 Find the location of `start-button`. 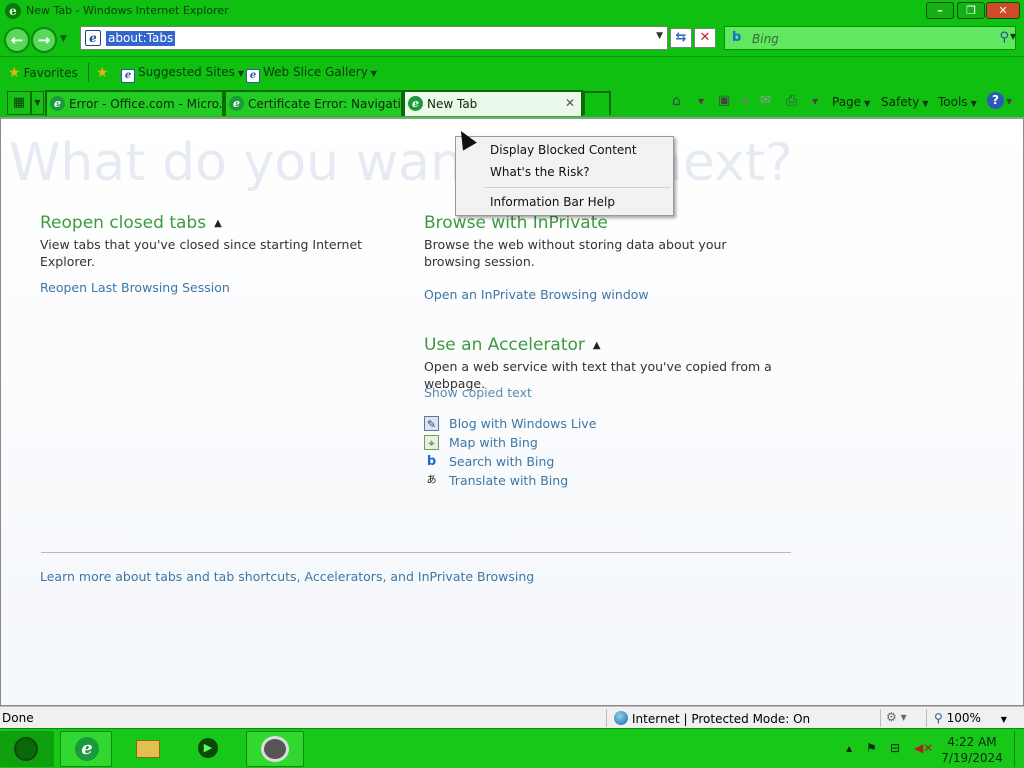

start-button is located at coordinates (27, 749).